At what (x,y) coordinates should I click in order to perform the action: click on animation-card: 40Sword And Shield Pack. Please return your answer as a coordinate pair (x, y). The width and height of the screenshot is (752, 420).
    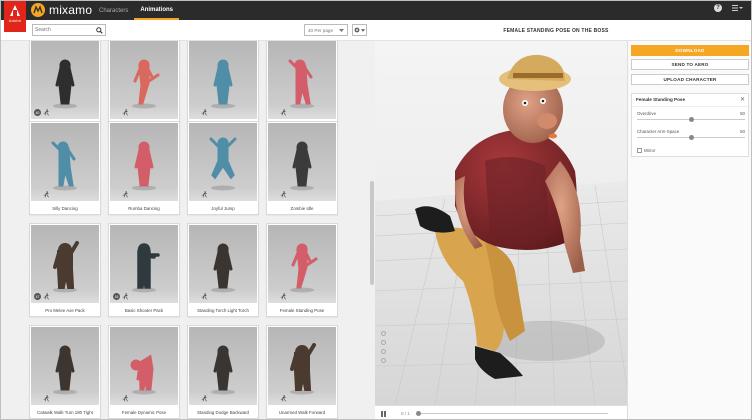
    Looking at the image, I should click on (65, 87).